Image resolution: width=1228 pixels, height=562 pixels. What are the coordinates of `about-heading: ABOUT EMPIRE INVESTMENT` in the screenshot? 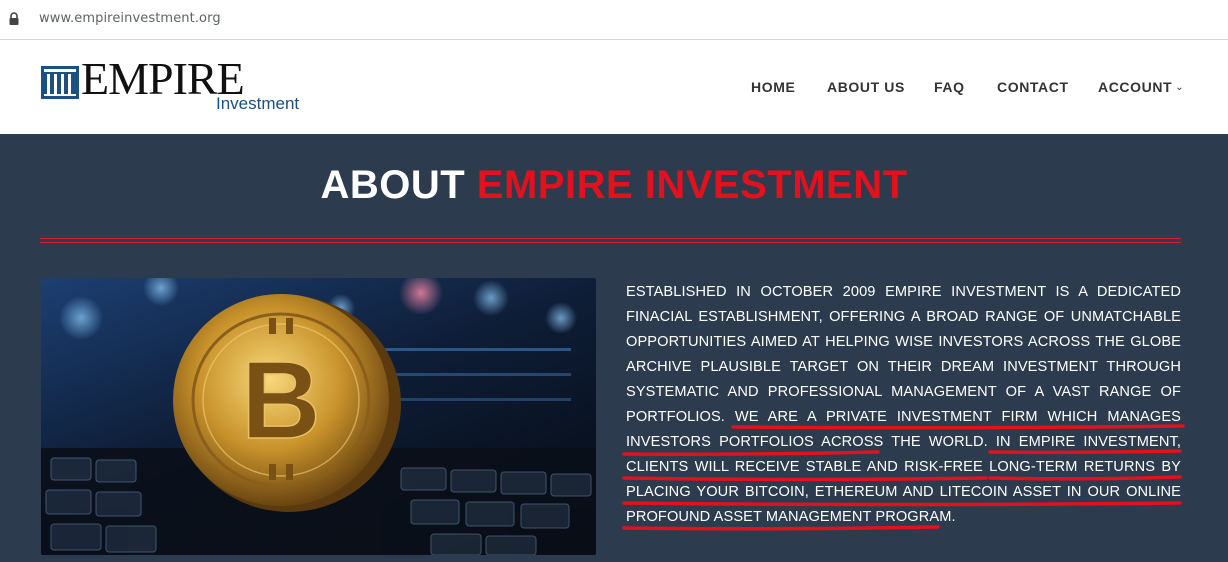 It's located at (614, 185).